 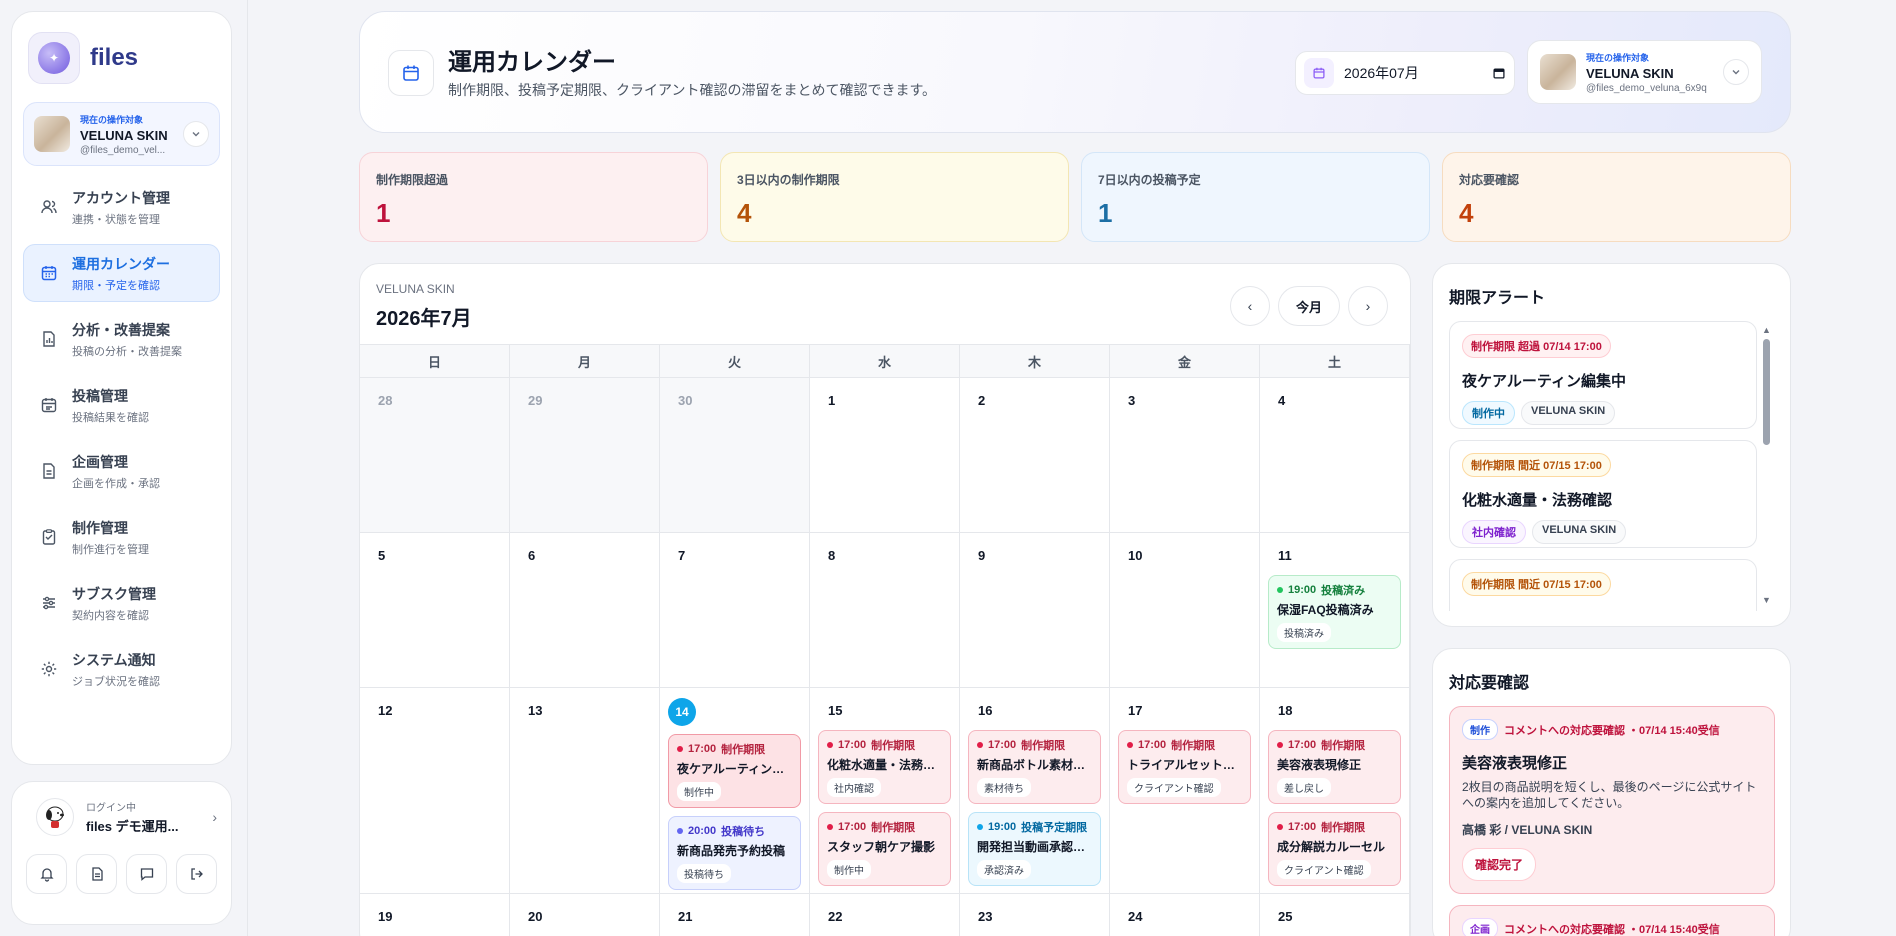 I want to click on day-number: 4, so click(x=1282, y=400).